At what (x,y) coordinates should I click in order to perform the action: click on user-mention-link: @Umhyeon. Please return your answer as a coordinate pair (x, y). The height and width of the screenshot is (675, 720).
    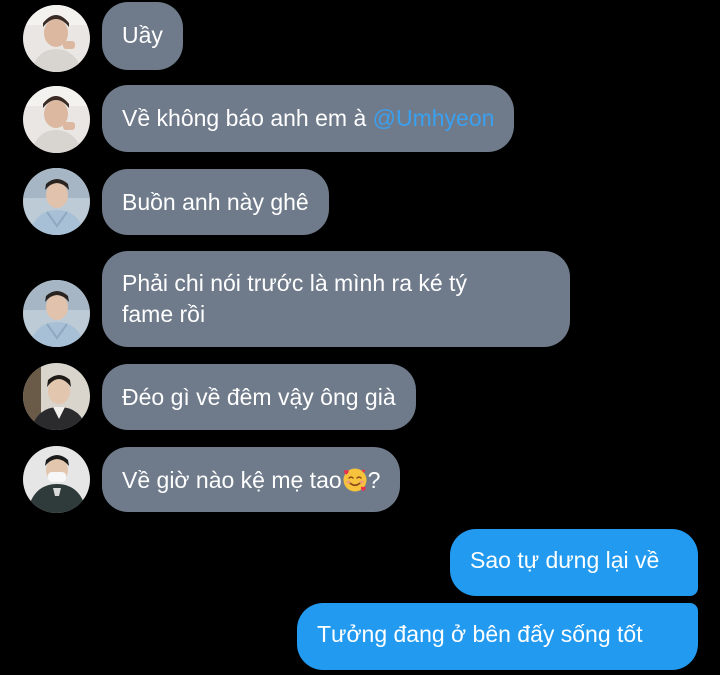
    Looking at the image, I should click on (434, 118).